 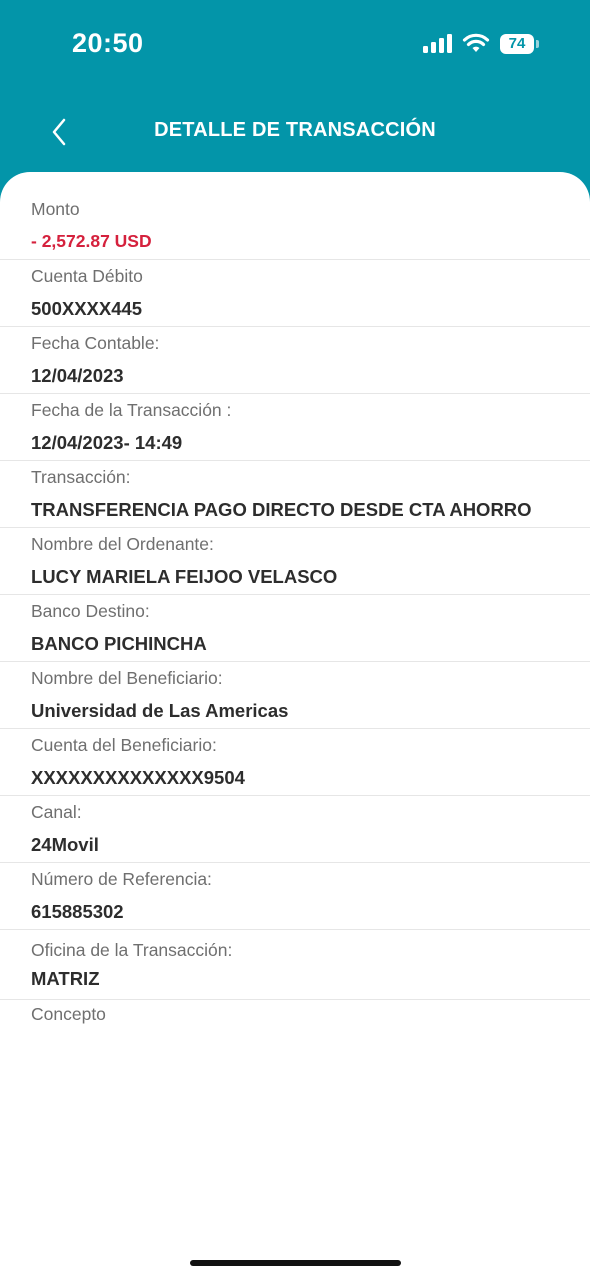 What do you see at coordinates (65, 978) in the screenshot?
I see `detail-value: MATRIZ` at bounding box center [65, 978].